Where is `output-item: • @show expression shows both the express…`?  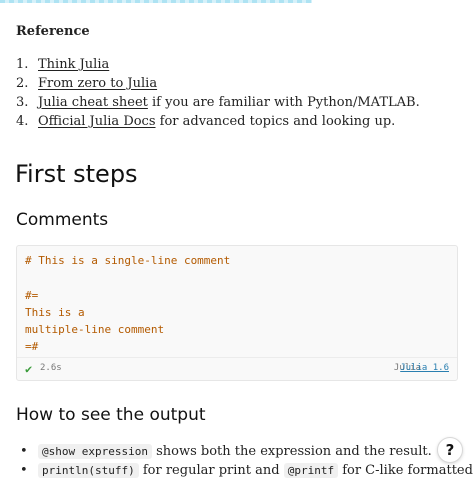
output-item: • @show expression shows both the express… is located at coordinates (246, 451).